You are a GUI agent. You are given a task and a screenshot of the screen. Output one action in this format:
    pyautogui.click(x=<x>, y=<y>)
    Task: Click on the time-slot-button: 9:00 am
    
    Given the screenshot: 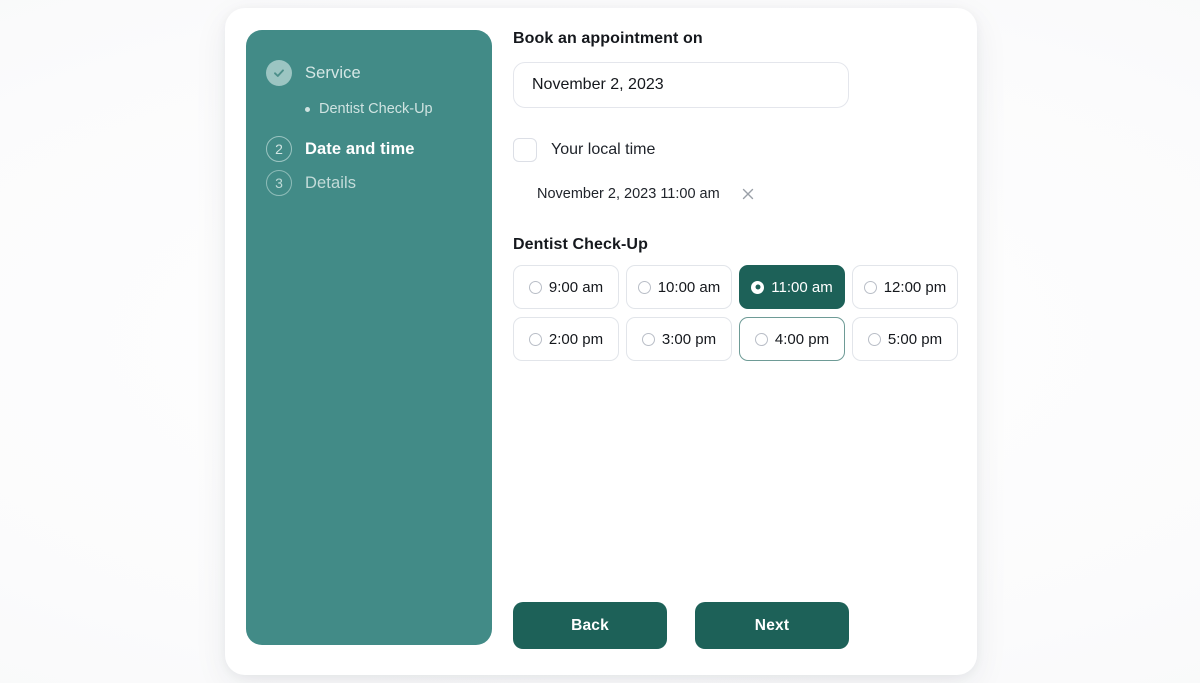 What is the action you would take?
    pyautogui.click(x=566, y=287)
    